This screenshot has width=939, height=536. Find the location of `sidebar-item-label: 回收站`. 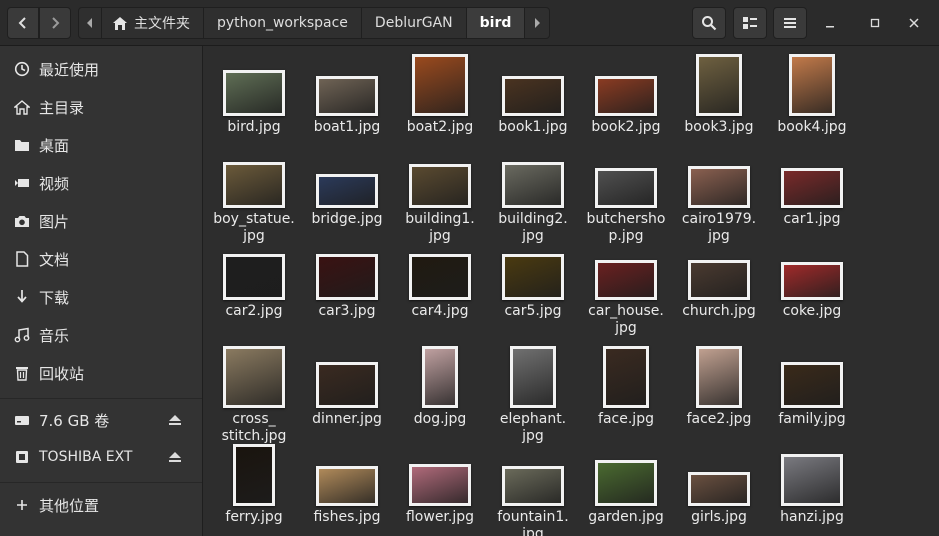

sidebar-item-label: 回收站 is located at coordinates (62, 373).